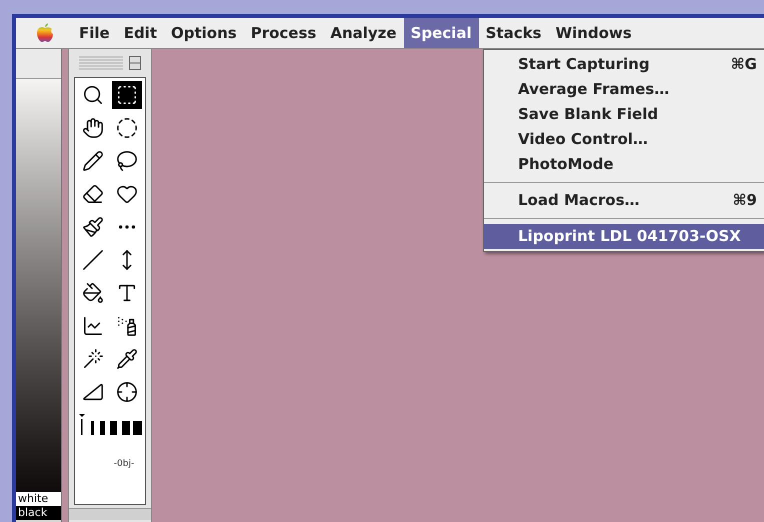 The width and height of the screenshot is (764, 522). What do you see at coordinates (45, 33) in the screenshot?
I see `apple-logo-icon` at bounding box center [45, 33].